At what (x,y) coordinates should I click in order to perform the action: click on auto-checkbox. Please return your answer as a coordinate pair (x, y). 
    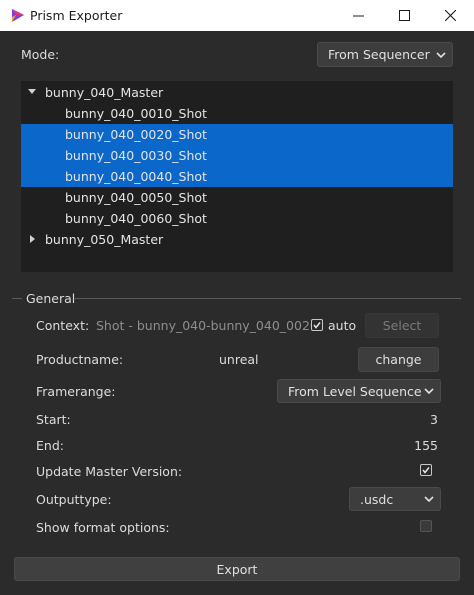
    Looking at the image, I should click on (317, 325).